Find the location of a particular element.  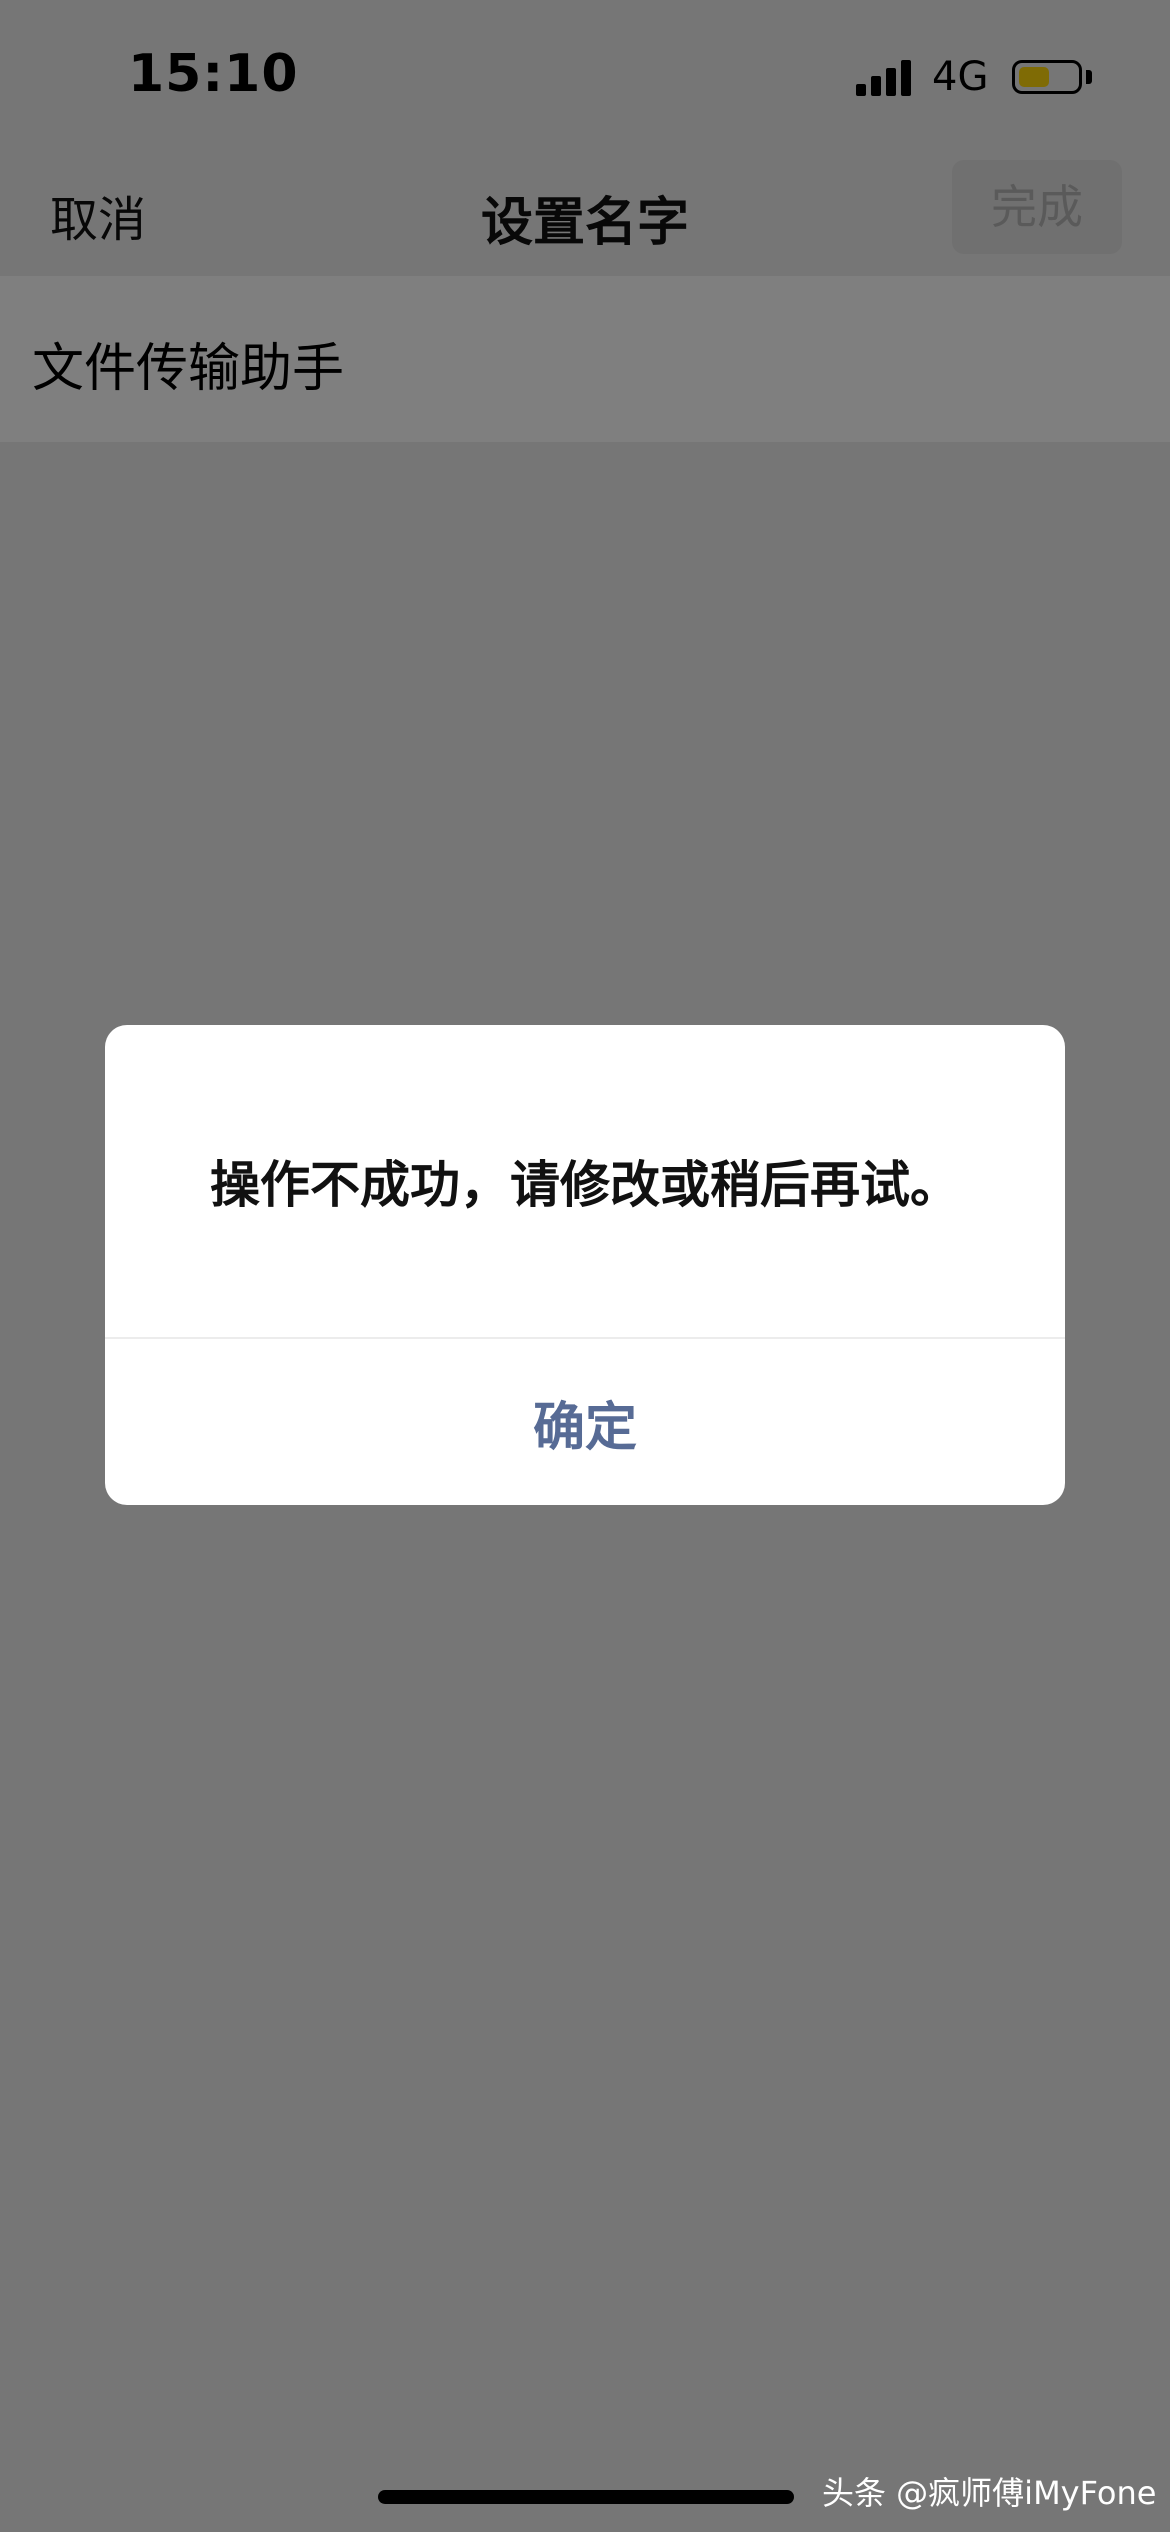

dialog-message: 操作不成功，请修改或稍后再试。 is located at coordinates (585, 1185).